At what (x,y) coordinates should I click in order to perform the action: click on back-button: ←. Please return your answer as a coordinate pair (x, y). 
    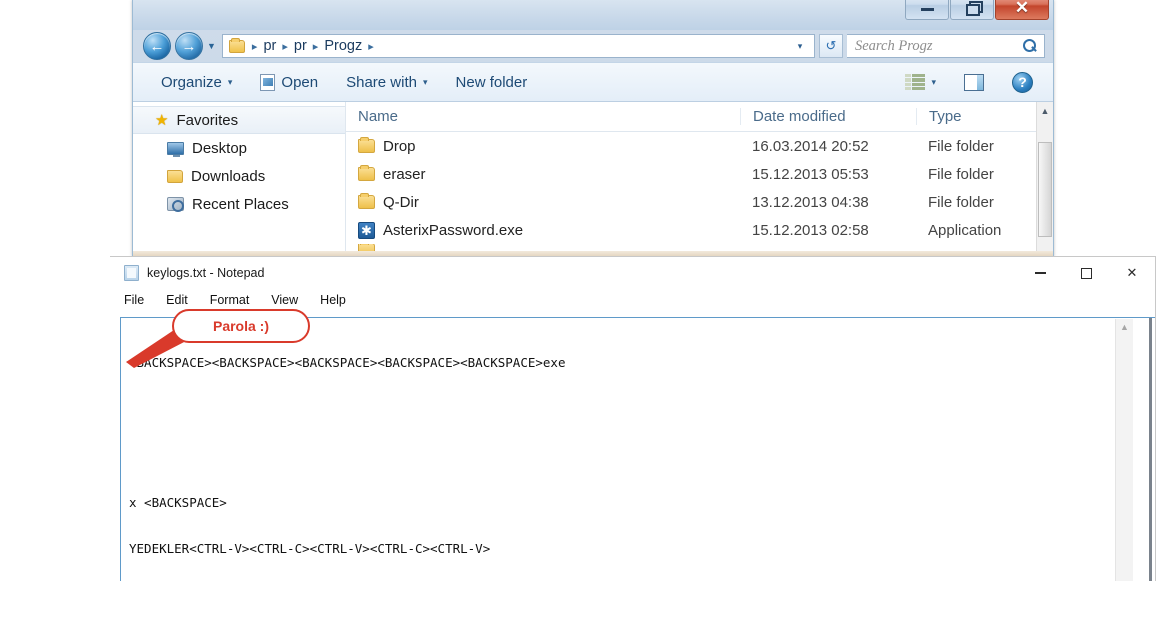
    Looking at the image, I should click on (157, 46).